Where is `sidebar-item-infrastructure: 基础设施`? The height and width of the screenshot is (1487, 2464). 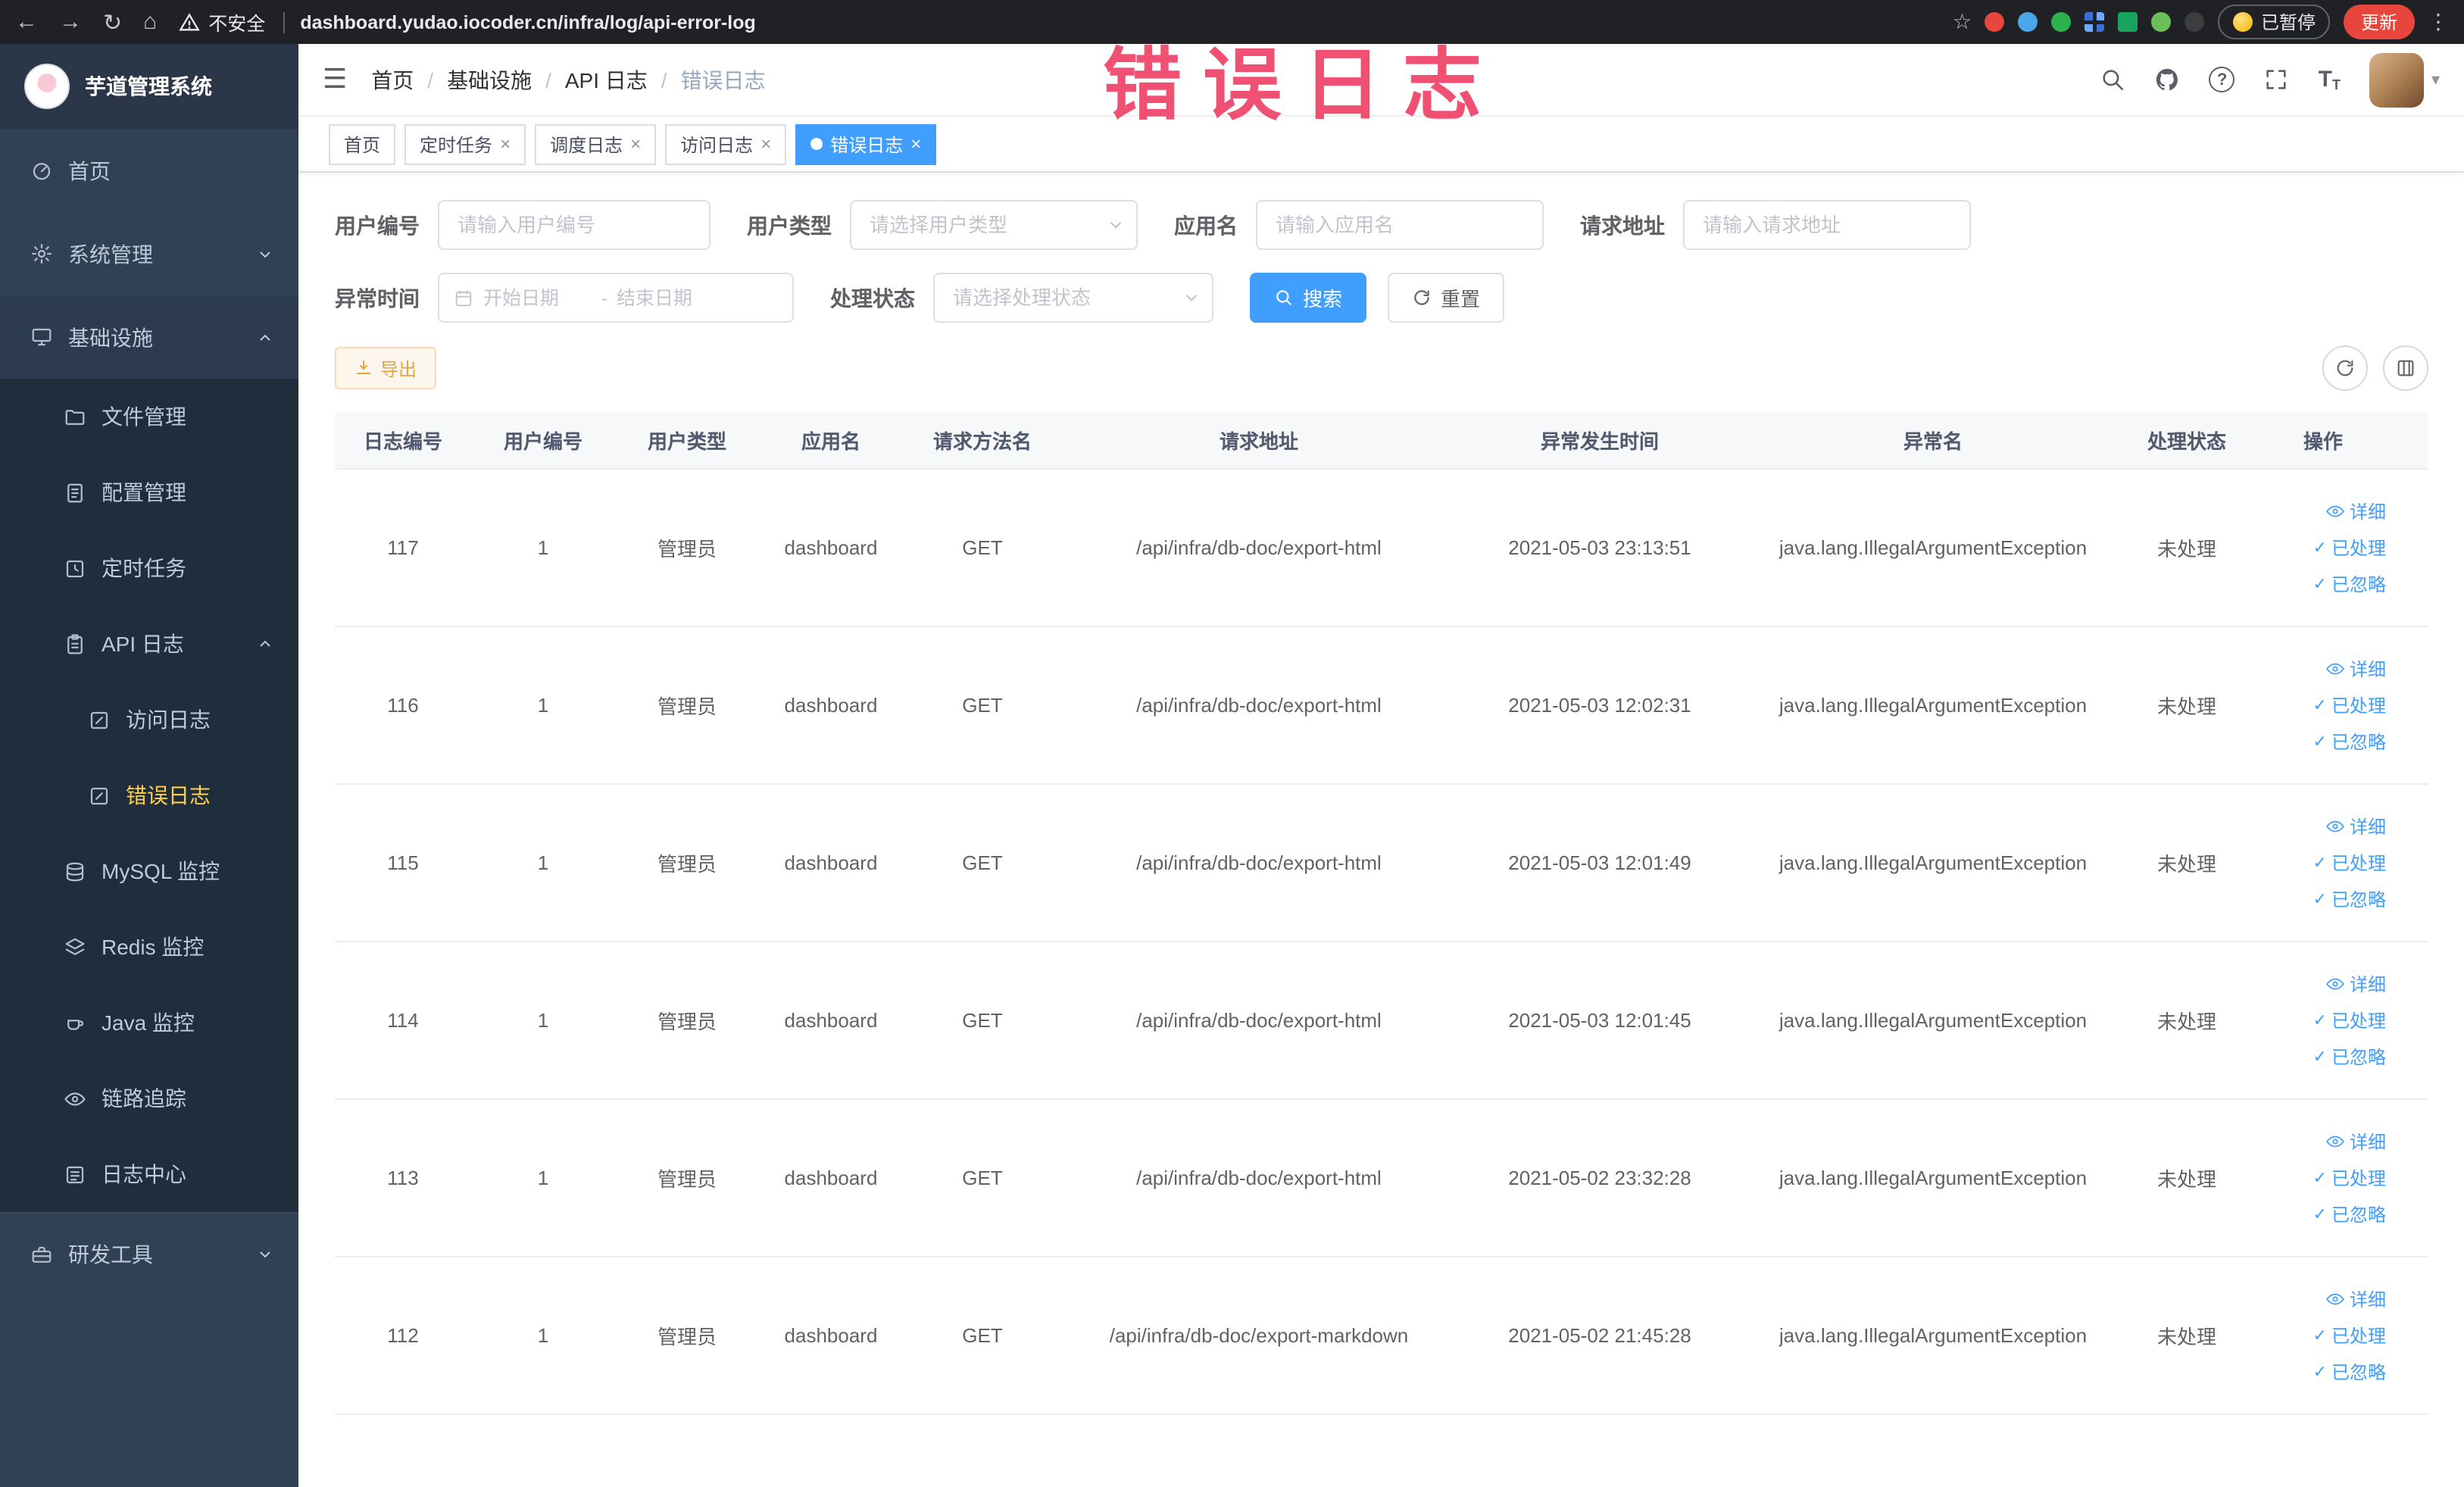
sidebar-item-infrastructure: 基础设施 is located at coordinates (149, 337).